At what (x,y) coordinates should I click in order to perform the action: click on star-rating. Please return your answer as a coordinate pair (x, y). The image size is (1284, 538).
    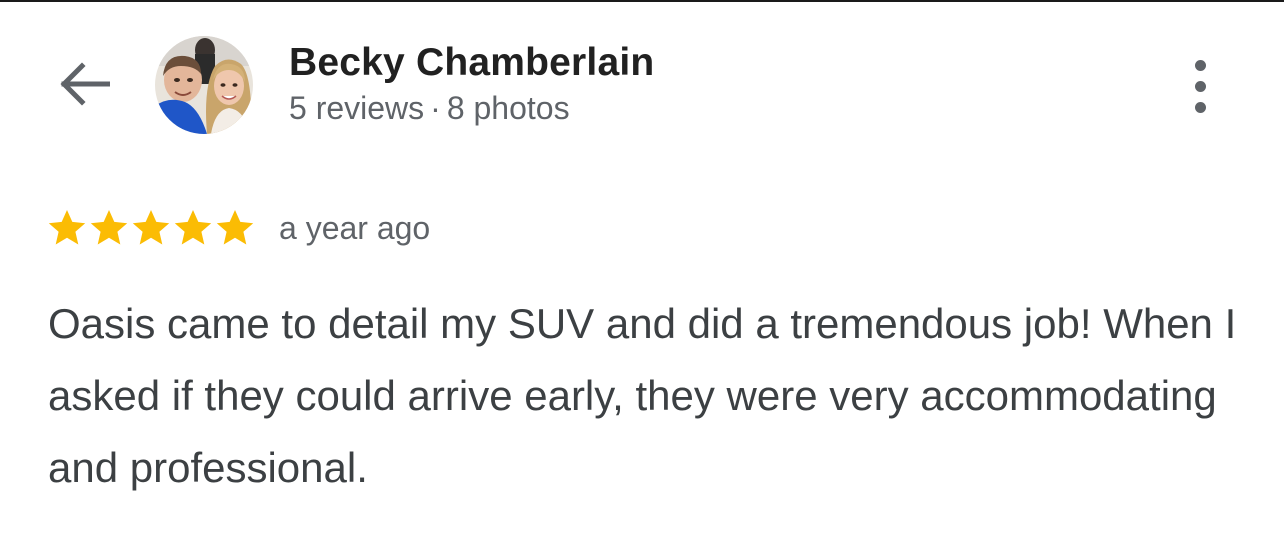
    Looking at the image, I should click on (151, 228).